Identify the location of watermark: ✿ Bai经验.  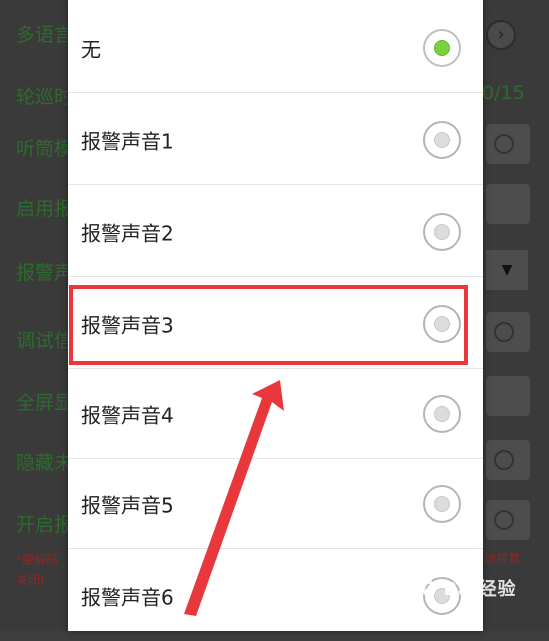
(468, 588).